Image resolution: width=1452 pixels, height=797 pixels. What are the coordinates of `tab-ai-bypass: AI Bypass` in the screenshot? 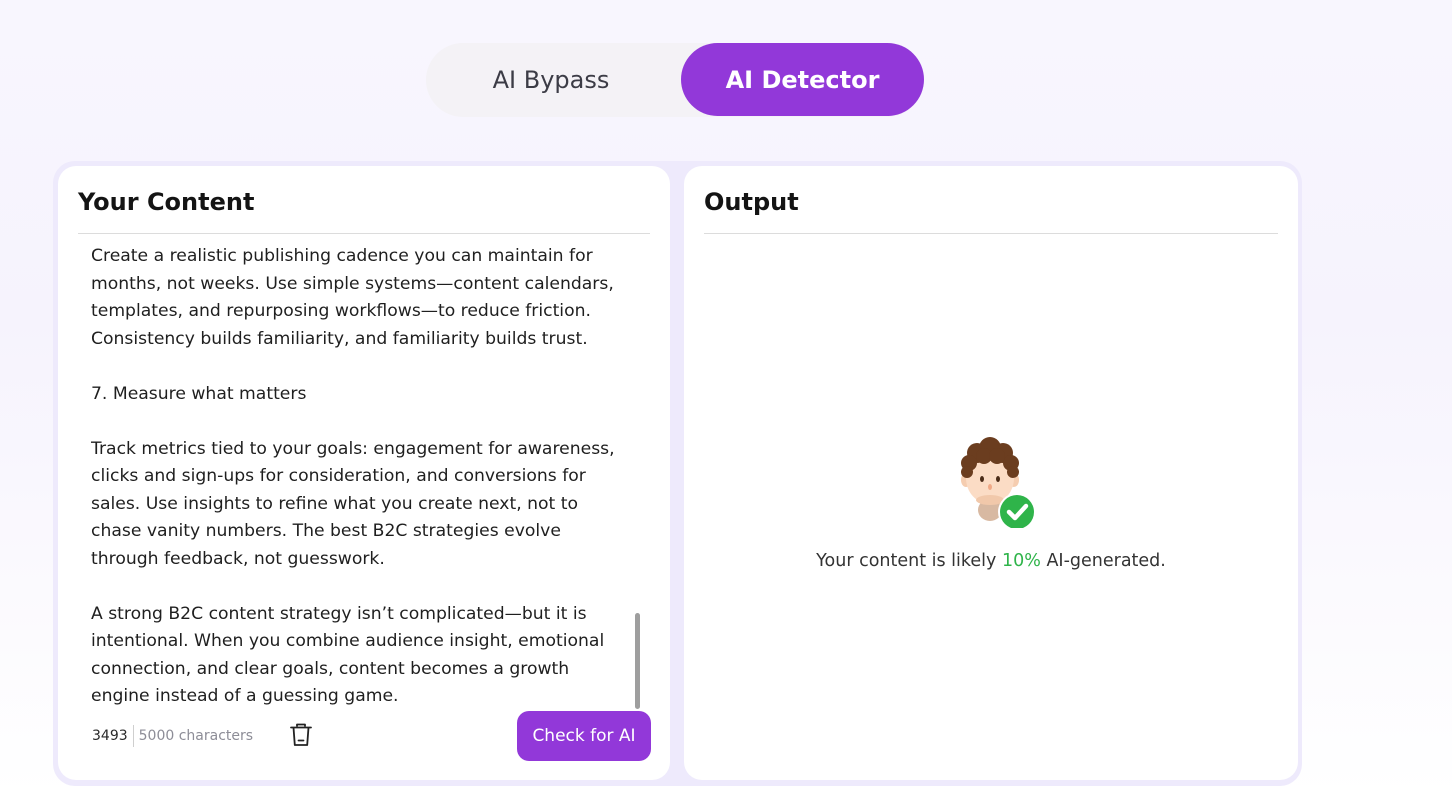 It's located at (551, 79).